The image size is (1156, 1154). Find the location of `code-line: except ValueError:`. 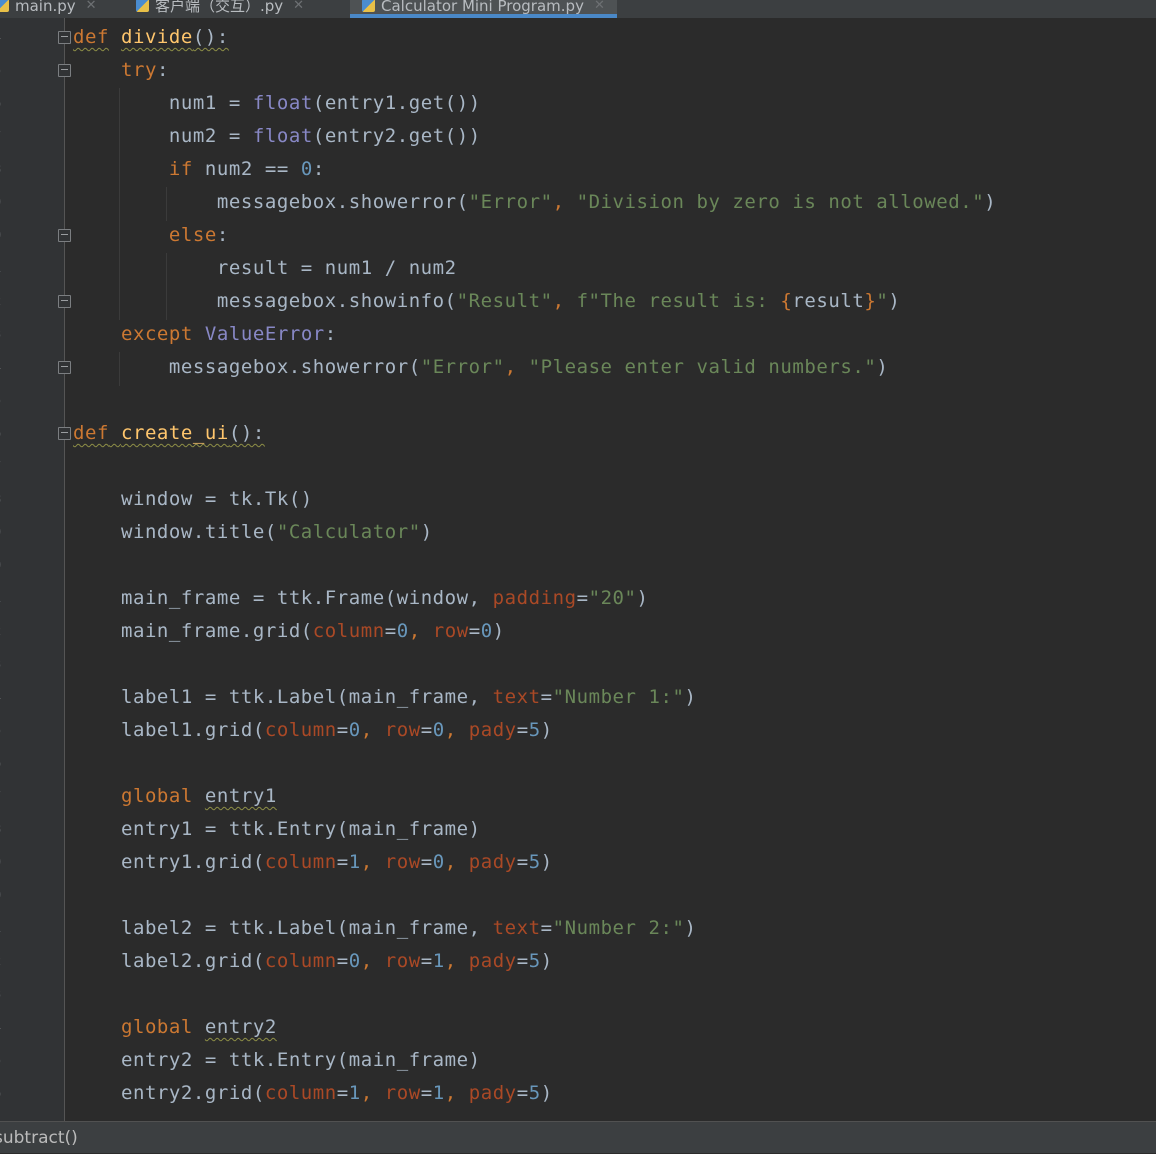

code-line: except ValueError: is located at coordinates (228, 334).